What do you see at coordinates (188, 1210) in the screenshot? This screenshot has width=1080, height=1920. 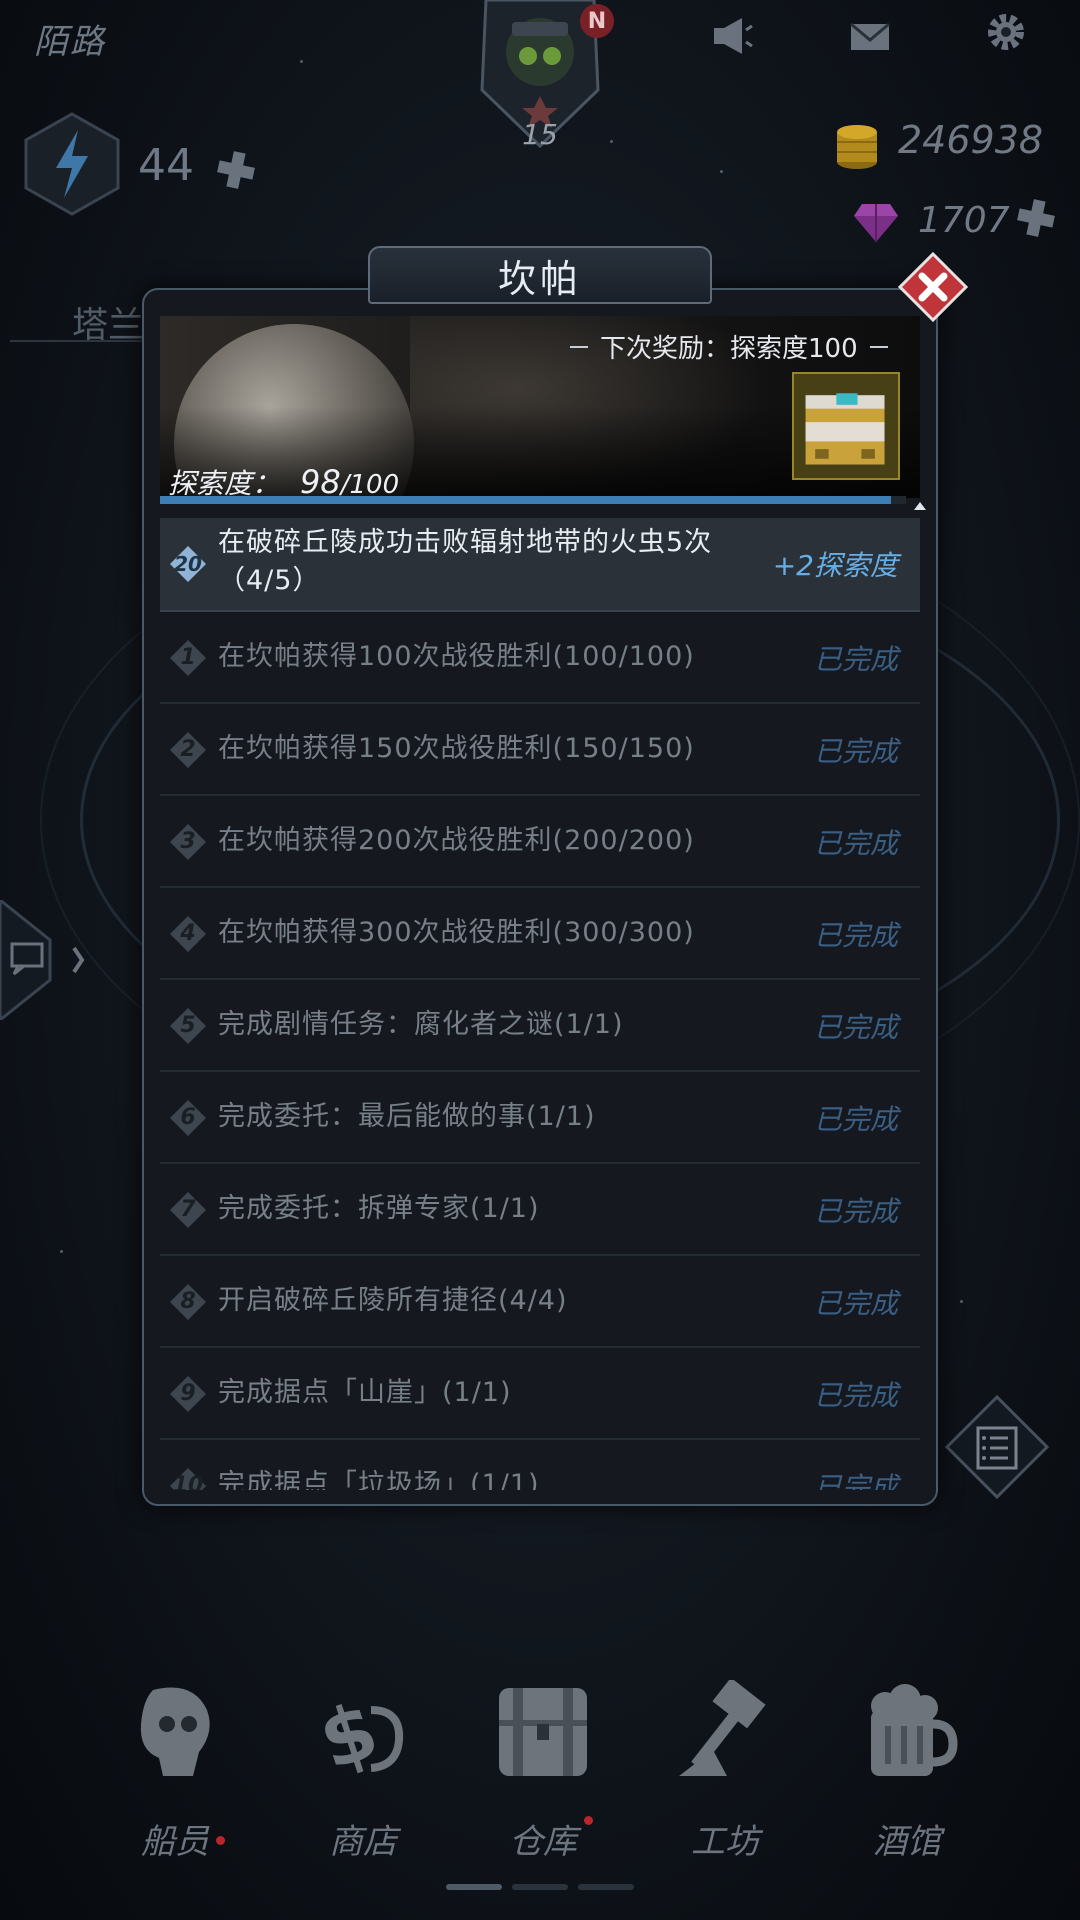 I see `task-number-badge: 7` at bounding box center [188, 1210].